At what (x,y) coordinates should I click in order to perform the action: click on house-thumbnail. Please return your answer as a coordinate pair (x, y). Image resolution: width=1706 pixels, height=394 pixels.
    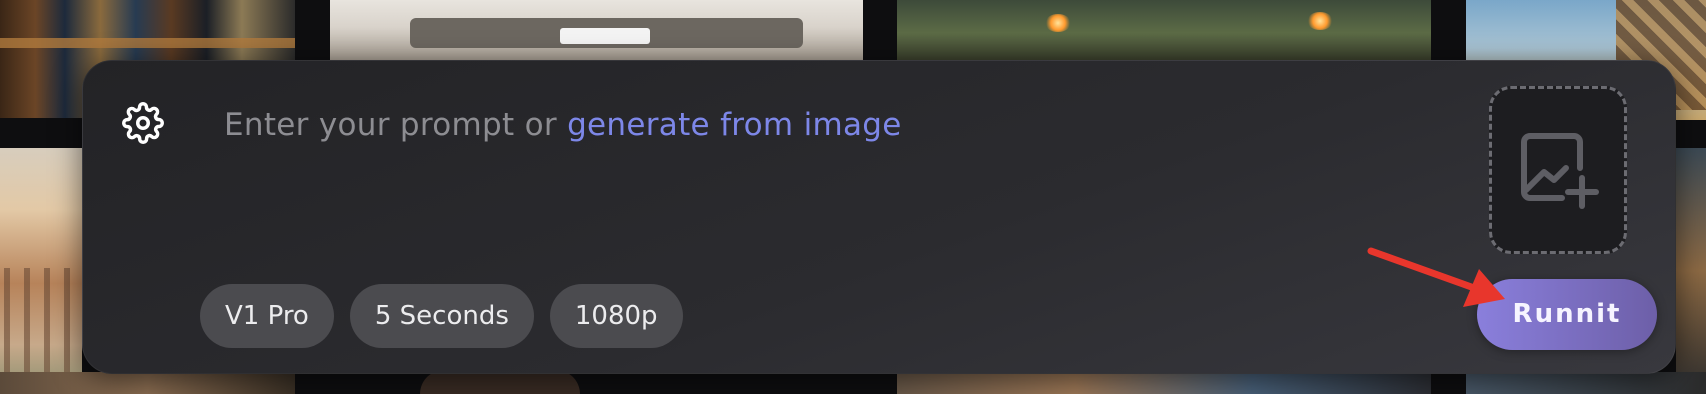
    Looking at the image, I should click on (41, 271).